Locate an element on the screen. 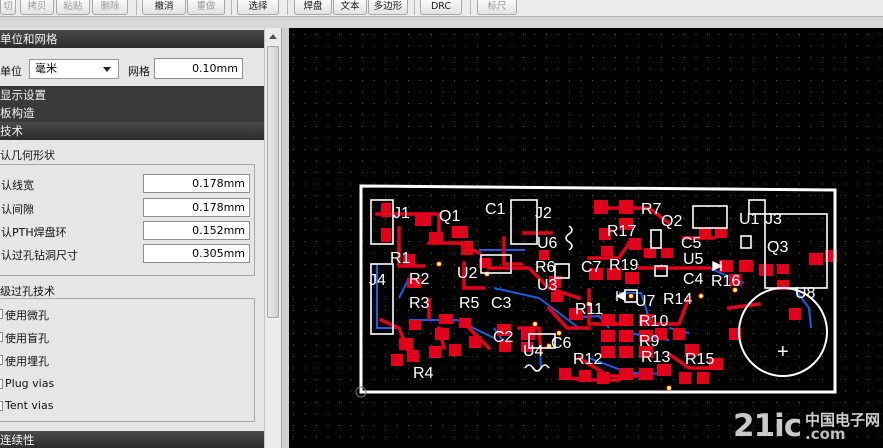 This screenshot has width=883, height=448. redo-button: 重做 is located at coordinates (206, 7).